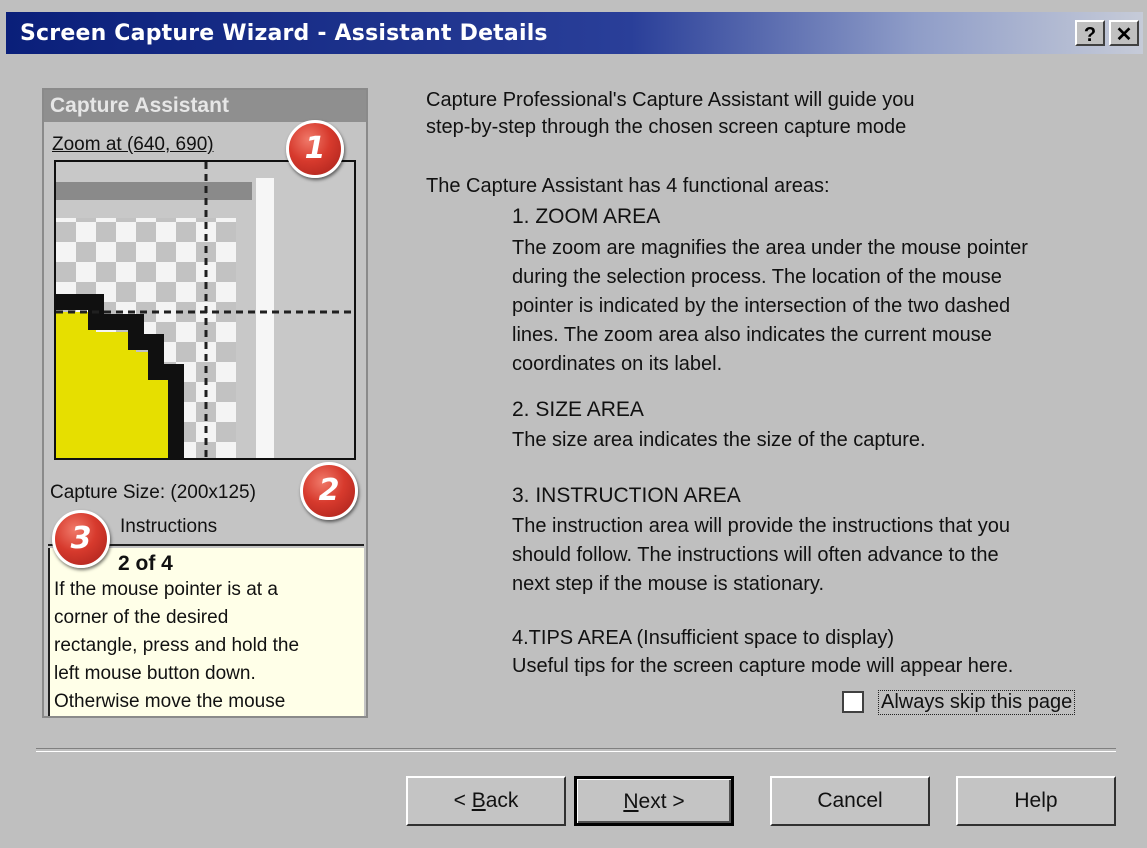 The image size is (1147, 848). What do you see at coordinates (502, 800) in the screenshot?
I see `back-label-rest: ack` at bounding box center [502, 800].